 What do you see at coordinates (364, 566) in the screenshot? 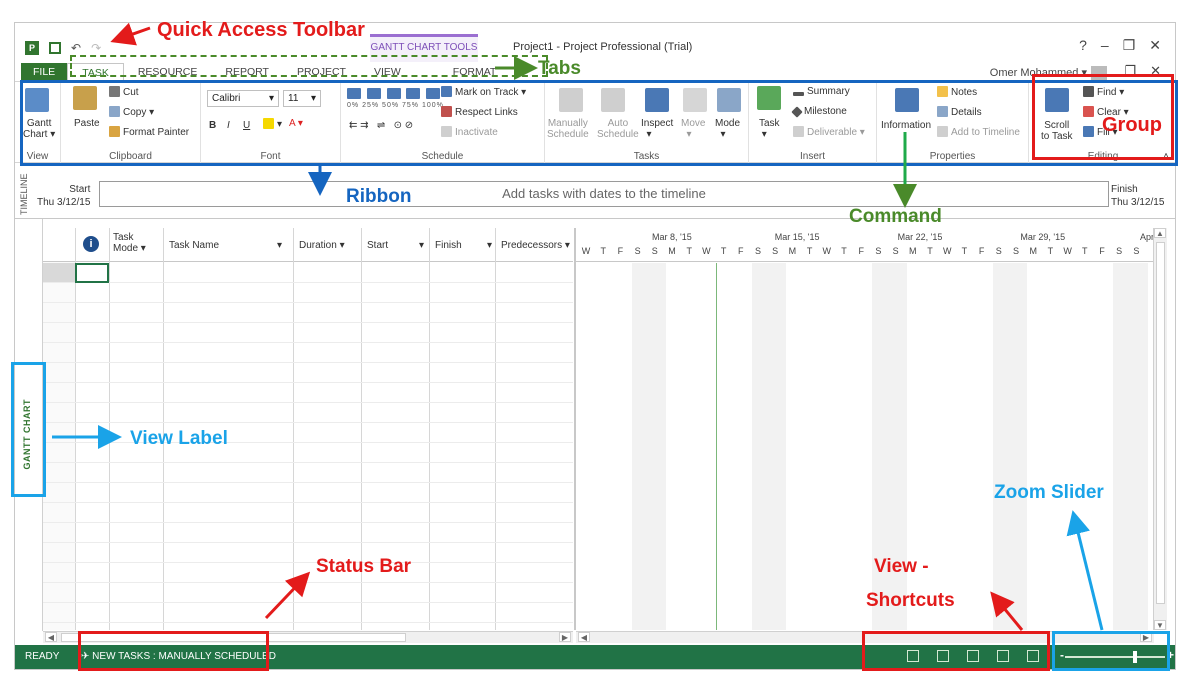
I see `annotation-status-bar: Status Bar` at bounding box center [364, 566].